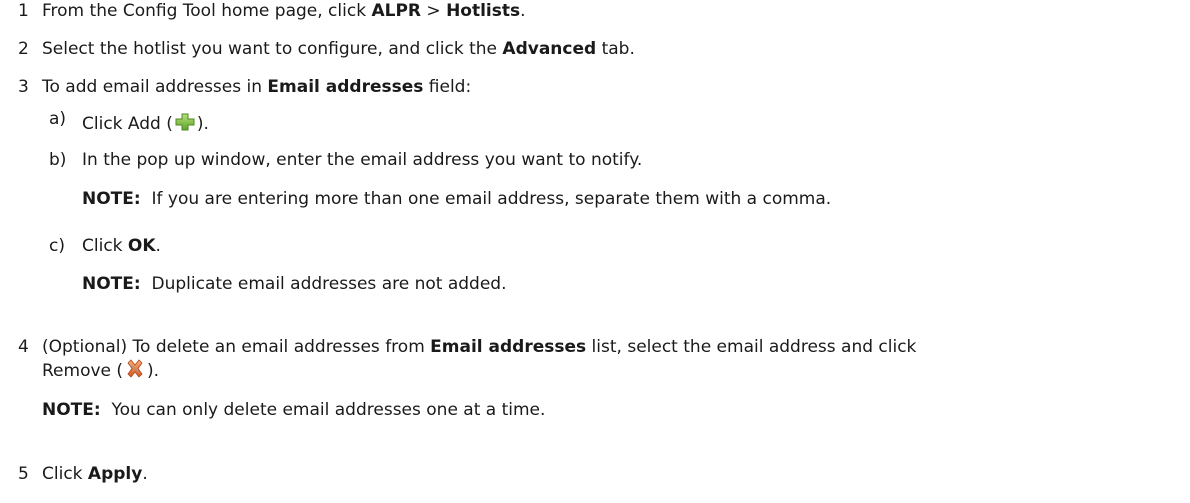  Describe the element at coordinates (115, 474) in the screenshot. I see `button-apply: Apply` at that location.